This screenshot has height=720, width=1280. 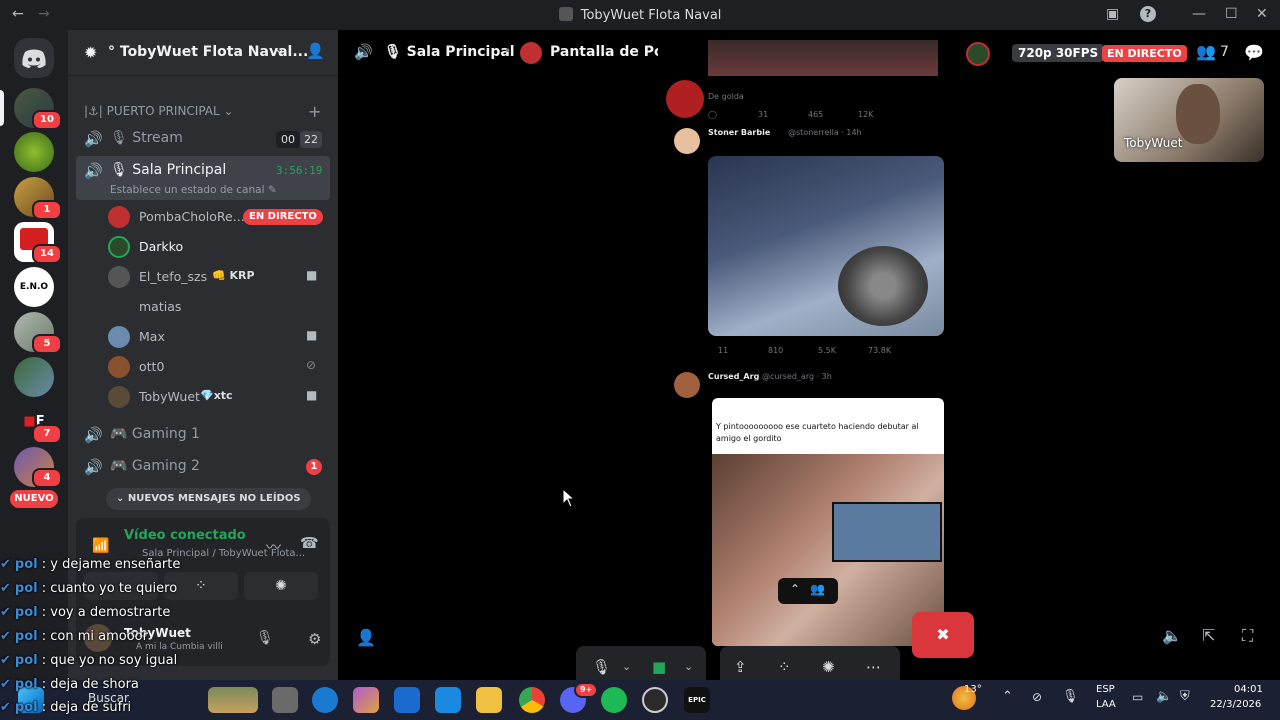 I want to click on window-title-text: TobyWuet Flota Naval, so click(x=651, y=15).